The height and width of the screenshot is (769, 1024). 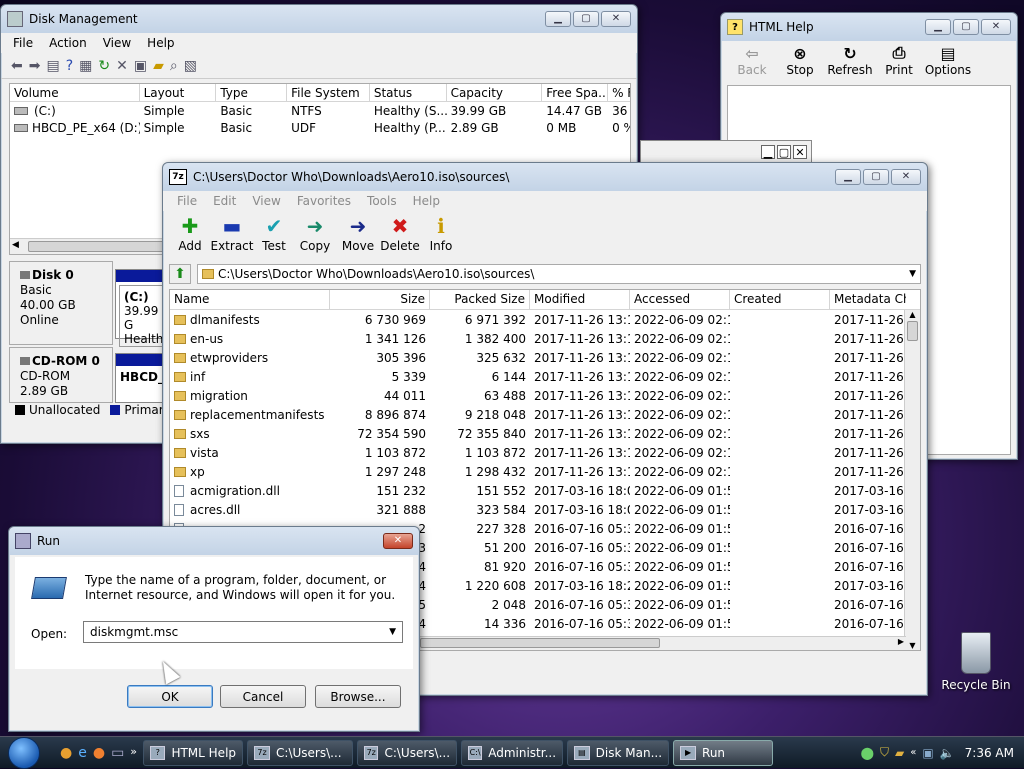 I want to click on ie-icon: e, so click(x=82, y=753).